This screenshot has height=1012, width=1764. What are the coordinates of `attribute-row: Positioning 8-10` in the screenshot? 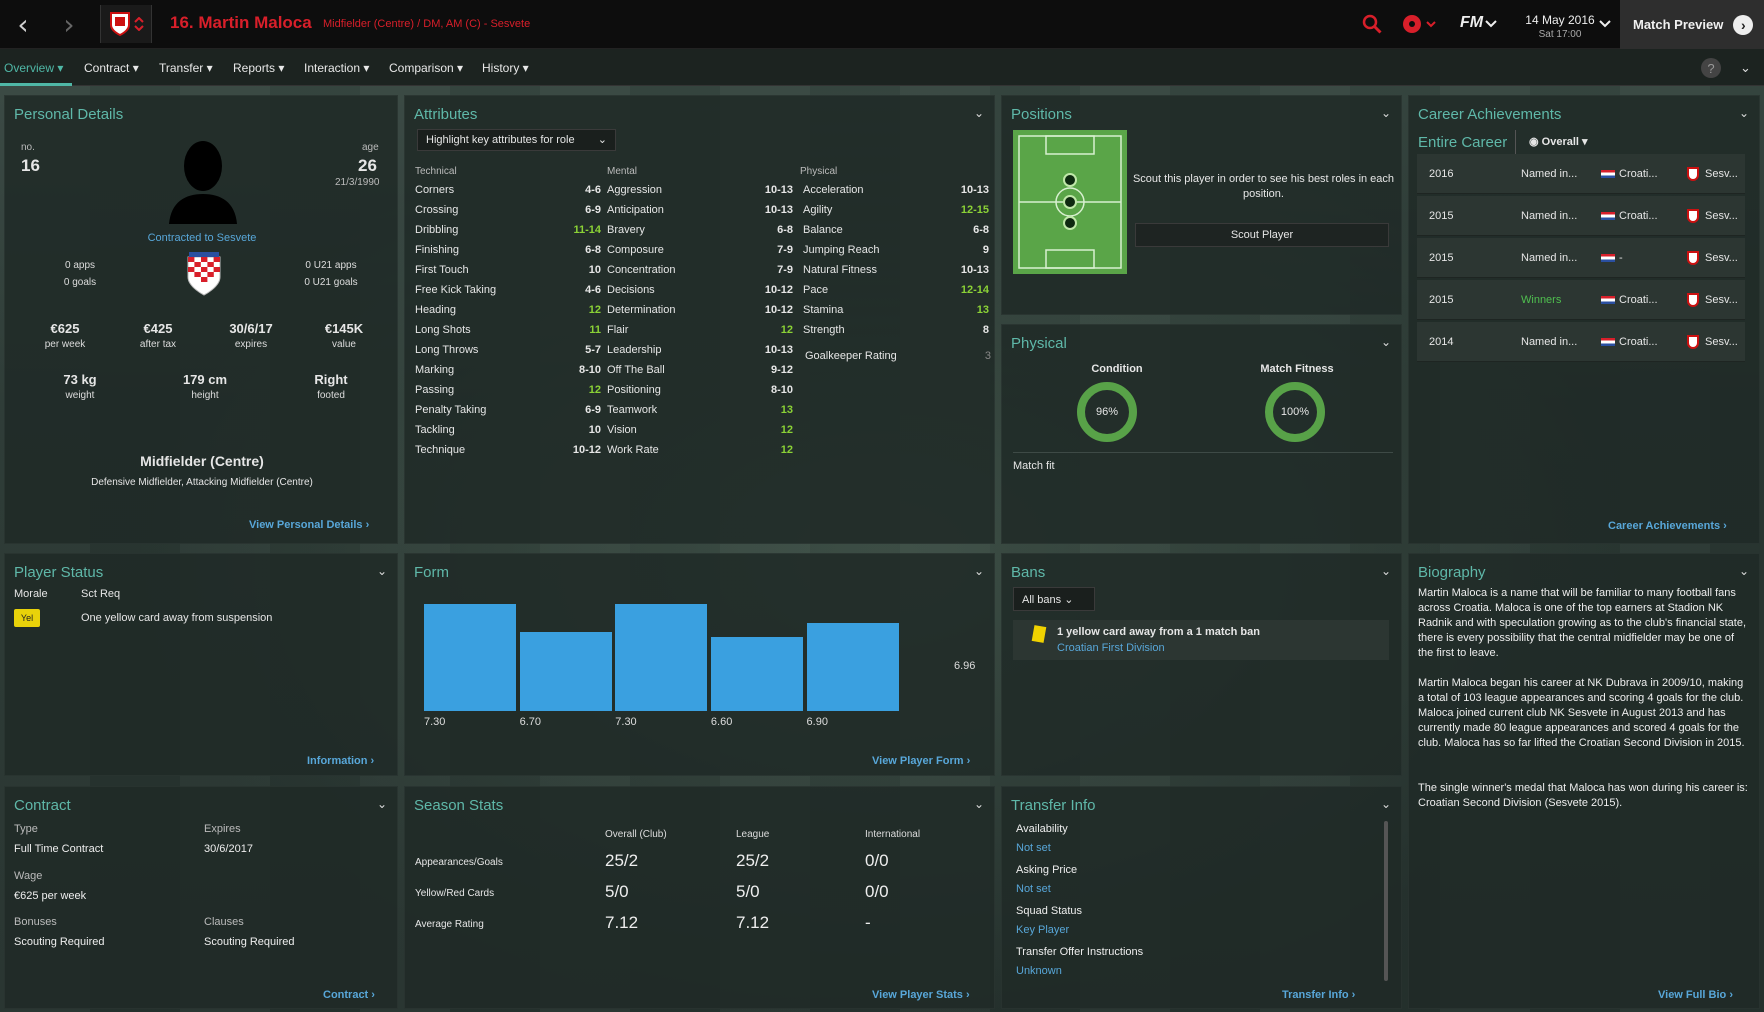 It's located at (700, 390).